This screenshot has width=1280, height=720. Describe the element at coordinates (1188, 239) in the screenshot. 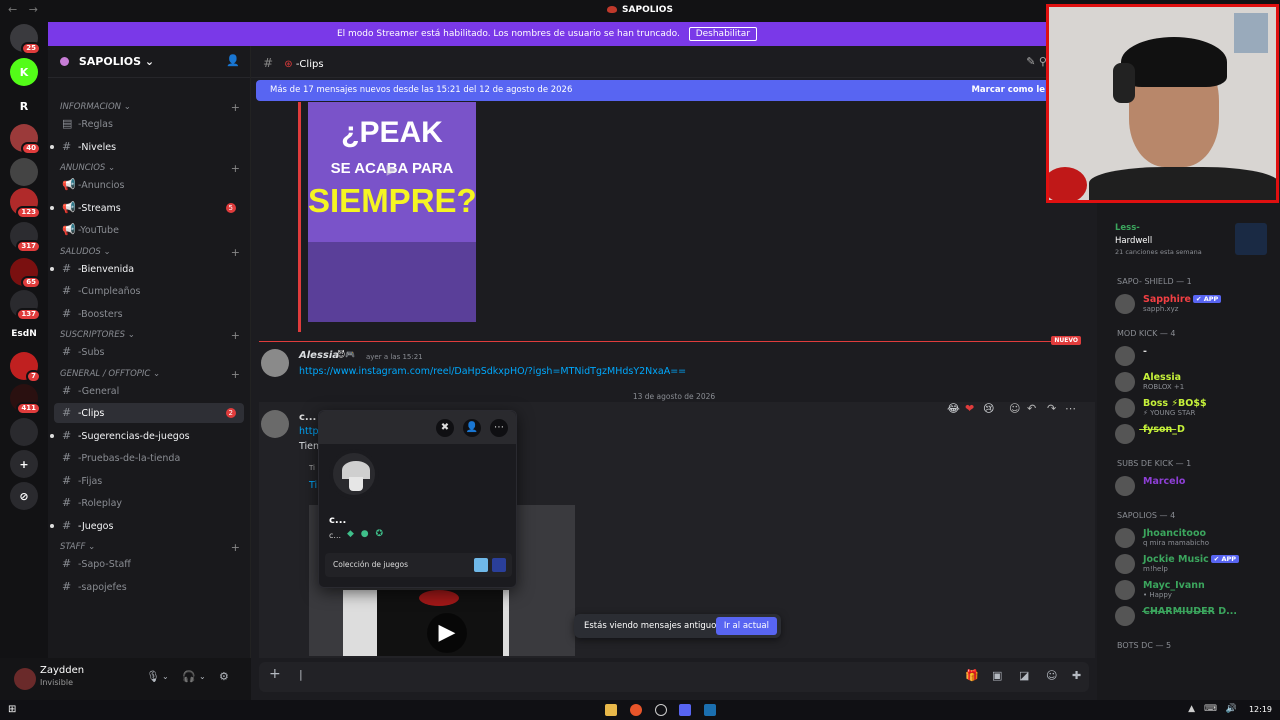

I see `music-activity-card: Less- Hardwell 21 canciones esta semana` at that location.